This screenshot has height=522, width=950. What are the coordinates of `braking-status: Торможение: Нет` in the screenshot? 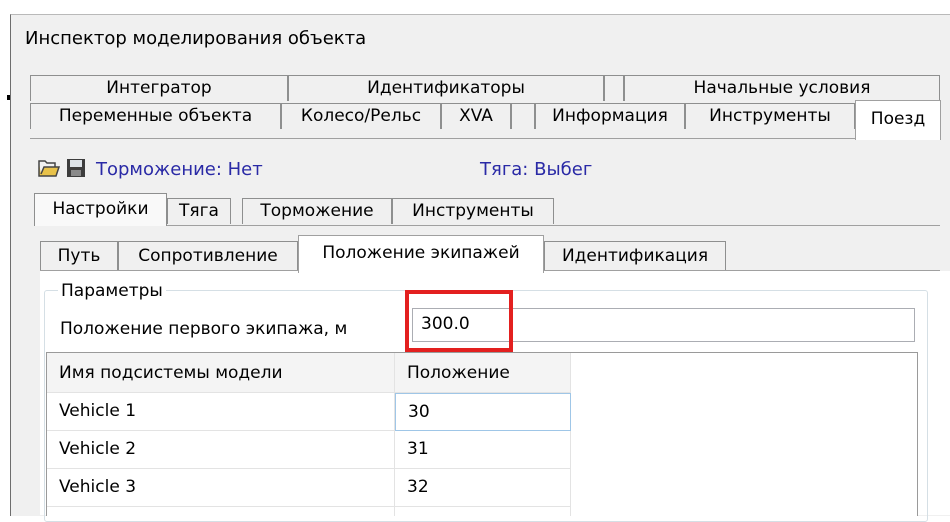 It's located at (179, 169).